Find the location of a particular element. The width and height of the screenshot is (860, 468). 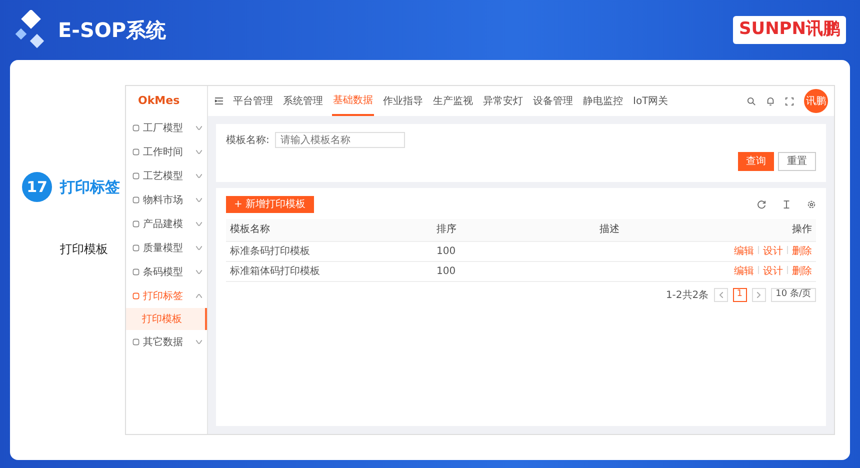

app-logo: OkMes is located at coordinates (159, 100).